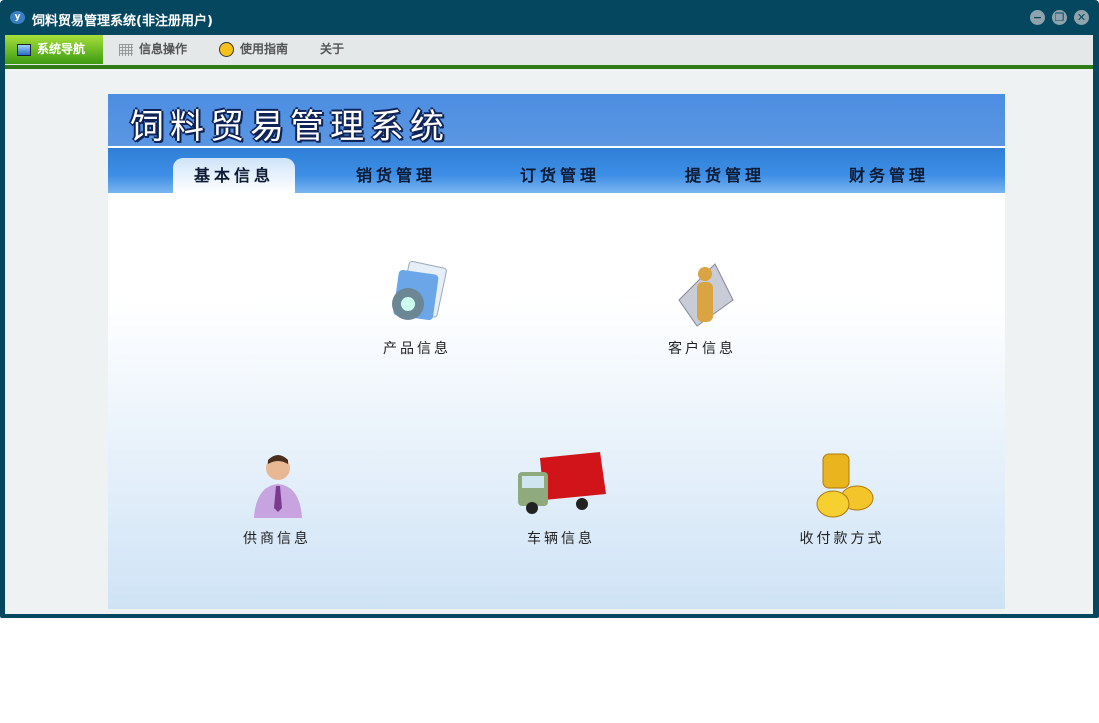  What do you see at coordinates (845, 485) in the screenshot?
I see `gold-coins-icon` at bounding box center [845, 485].